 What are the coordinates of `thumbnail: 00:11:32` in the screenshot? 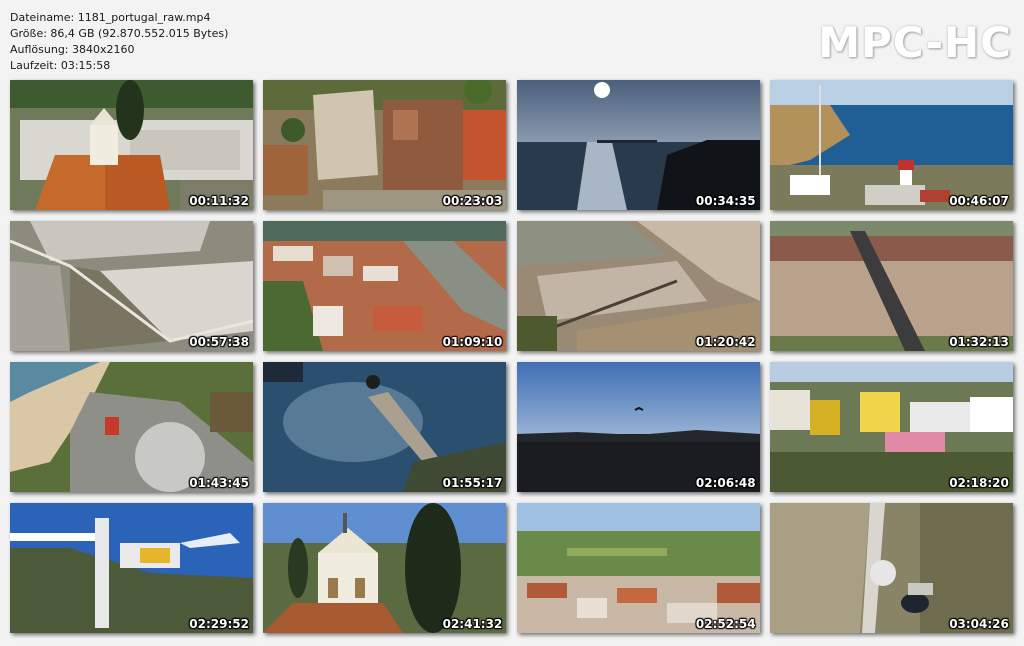 It's located at (131, 145).